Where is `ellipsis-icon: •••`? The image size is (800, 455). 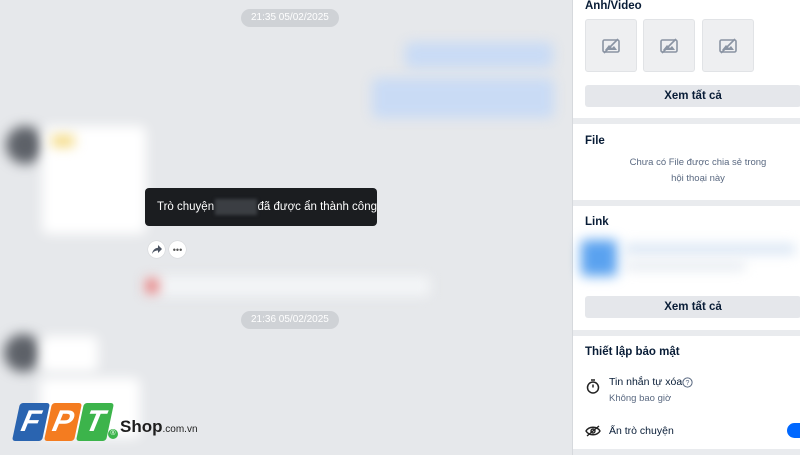
ellipsis-icon: ••• is located at coordinates (177, 249).